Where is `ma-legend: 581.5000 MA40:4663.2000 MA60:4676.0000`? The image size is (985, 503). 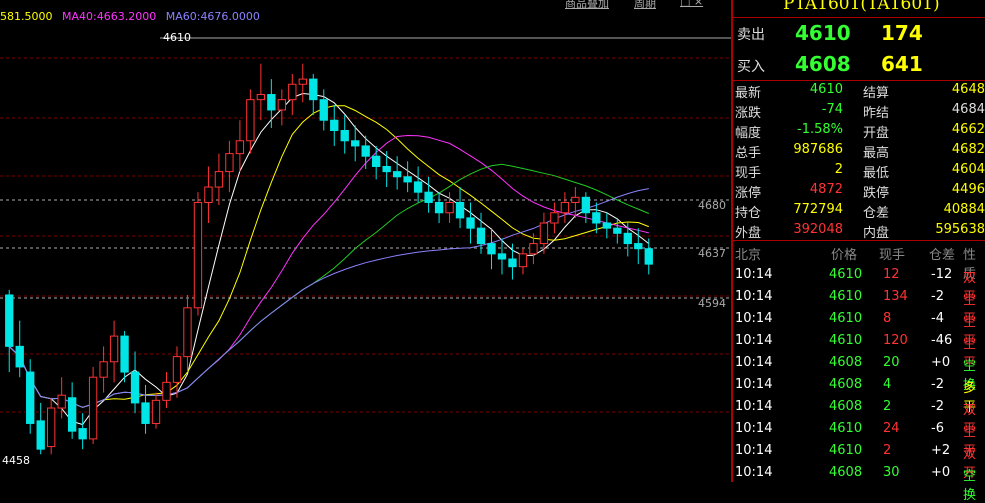 ma-legend: 581.5000 MA40:4663.2000 MA60:4676.0000 is located at coordinates (133, 16).